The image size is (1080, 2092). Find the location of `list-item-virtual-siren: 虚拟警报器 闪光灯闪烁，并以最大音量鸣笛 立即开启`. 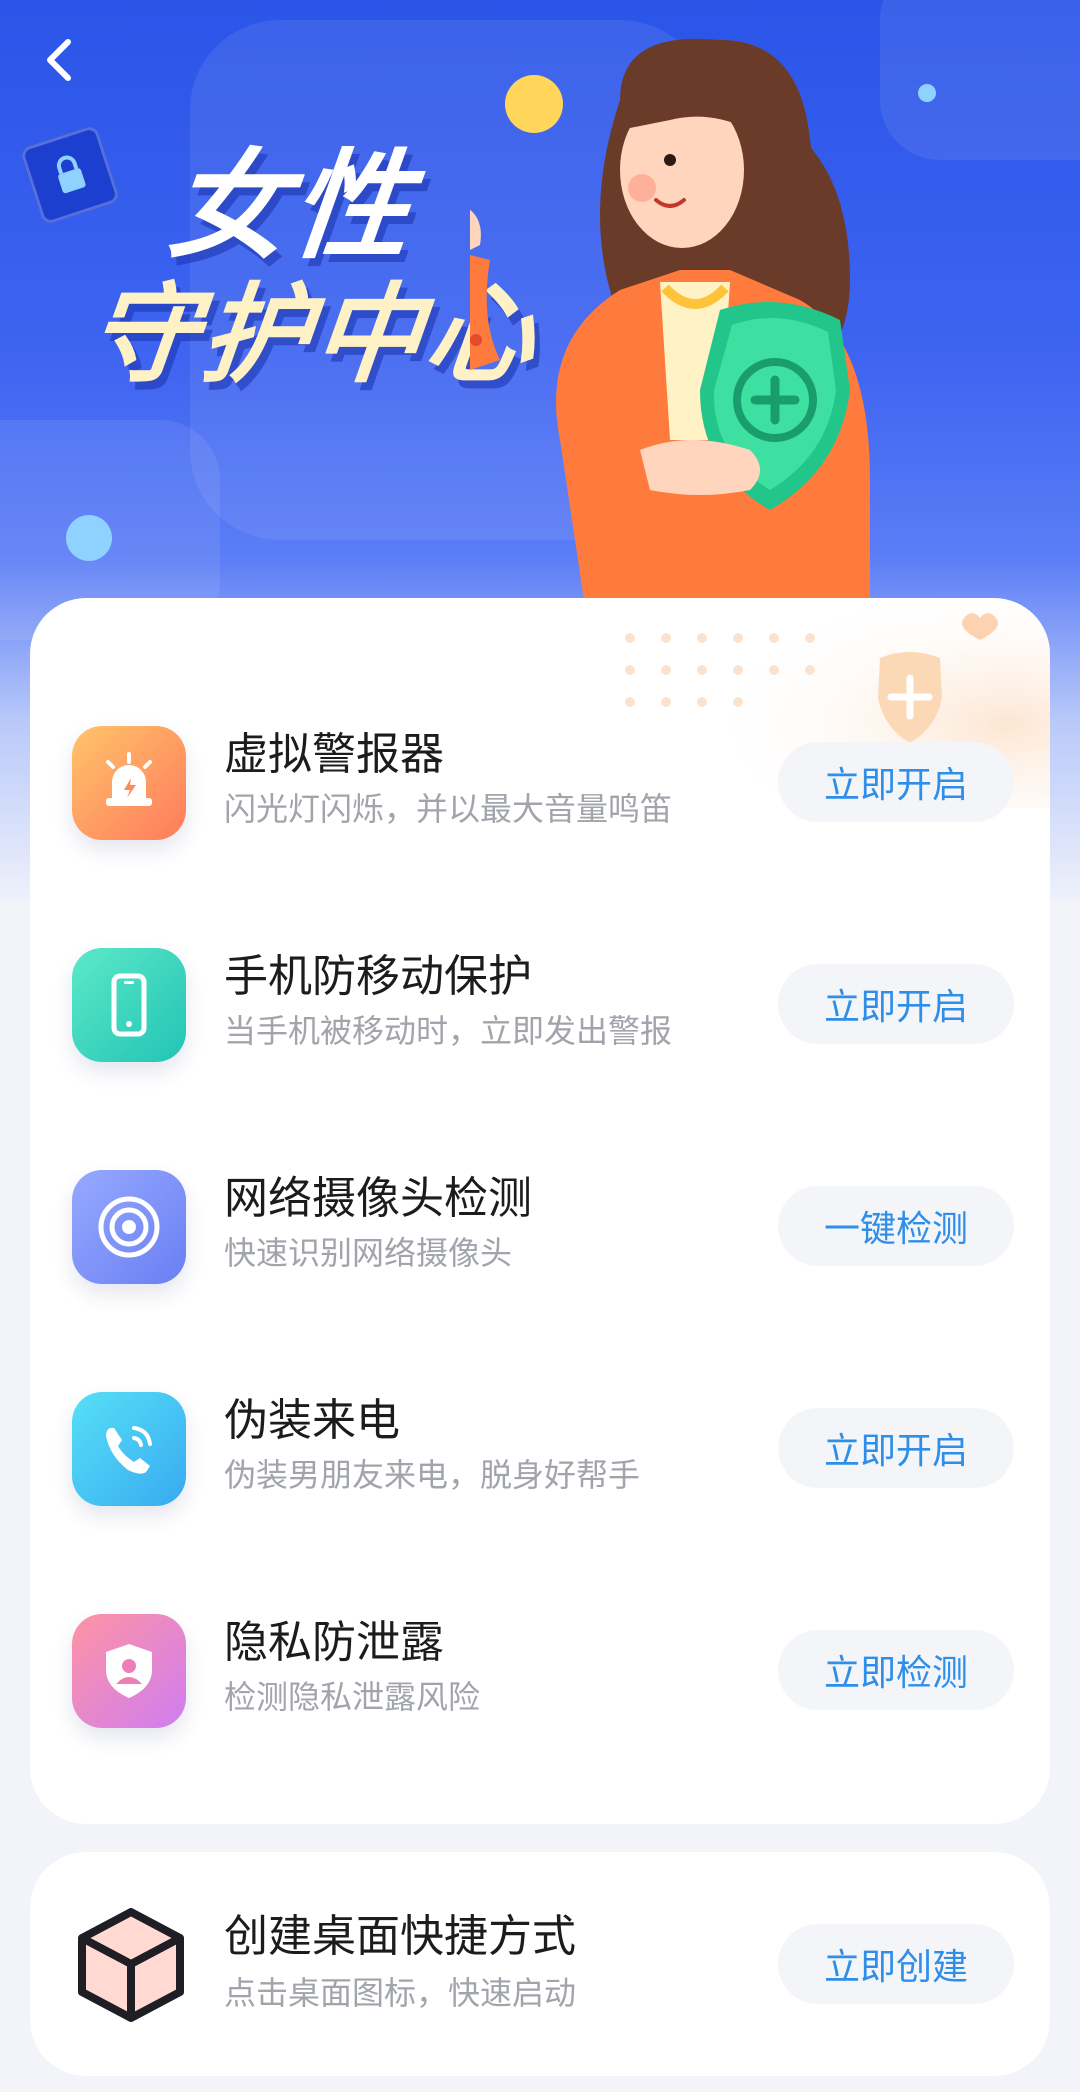

list-item-virtual-siren: 虚拟警报器 闪光灯闪烁，并以最大音量鸣笛 立即开启 is located at coordinates (540, 781).